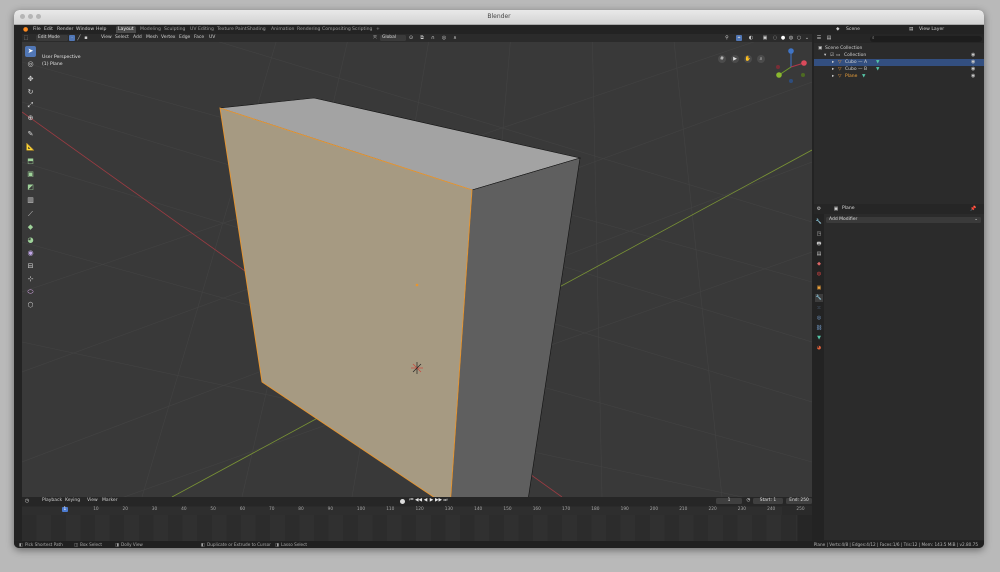 The width and height of the screenshot is (1000, 572). I want to click on inset-tool-icon: ▣, so click(30, 174).